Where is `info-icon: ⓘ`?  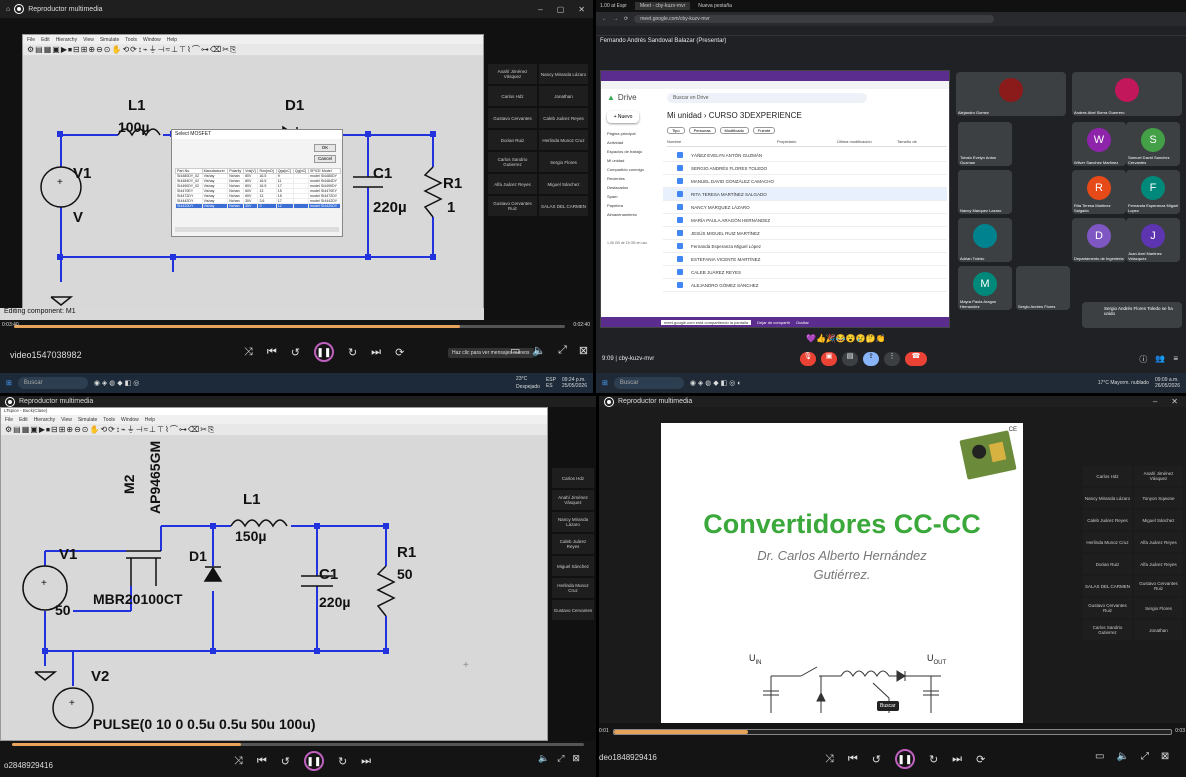 info-icon: ⓘ is located at coordinates (1143, 359).